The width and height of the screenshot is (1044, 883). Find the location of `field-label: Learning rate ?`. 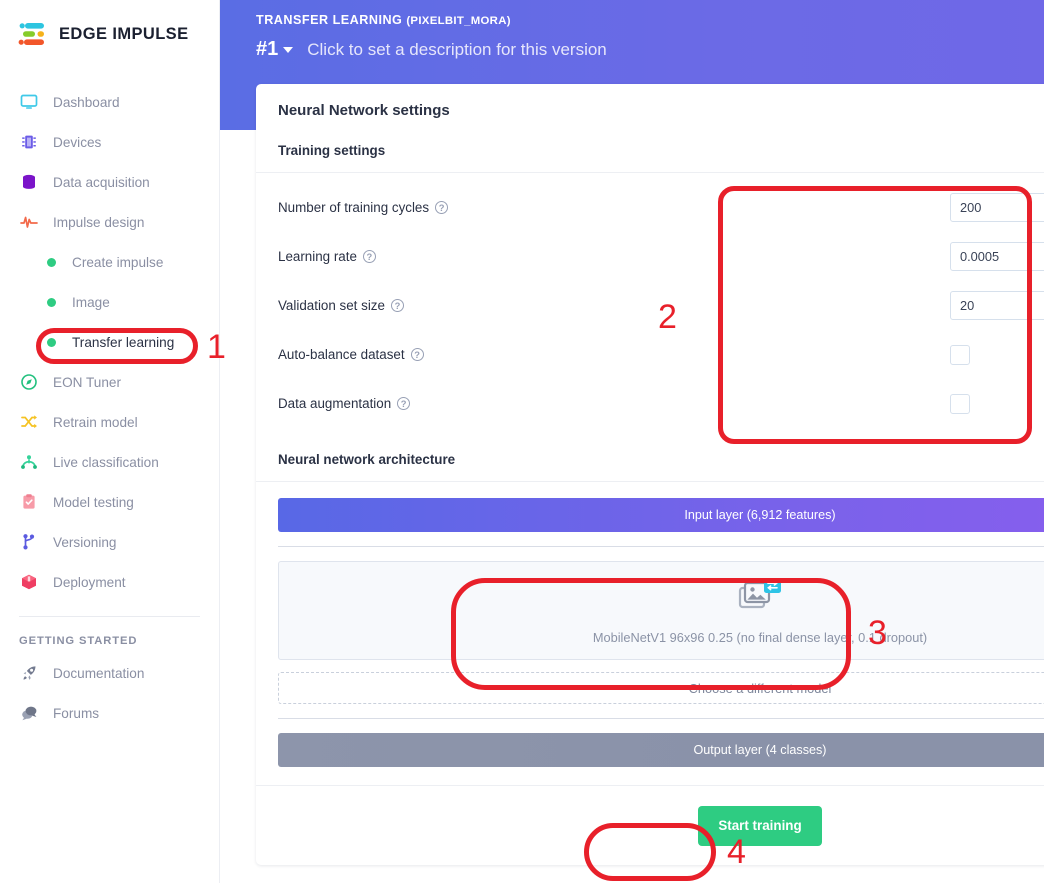

field-label: Learning rate ? is located at coordinates (614, 256).